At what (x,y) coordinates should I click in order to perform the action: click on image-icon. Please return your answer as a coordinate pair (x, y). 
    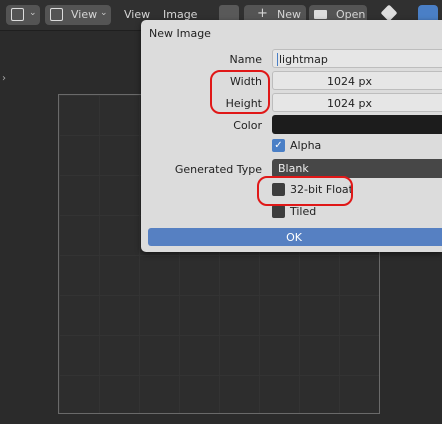
    Looking at the image, I should click on (56, 14).